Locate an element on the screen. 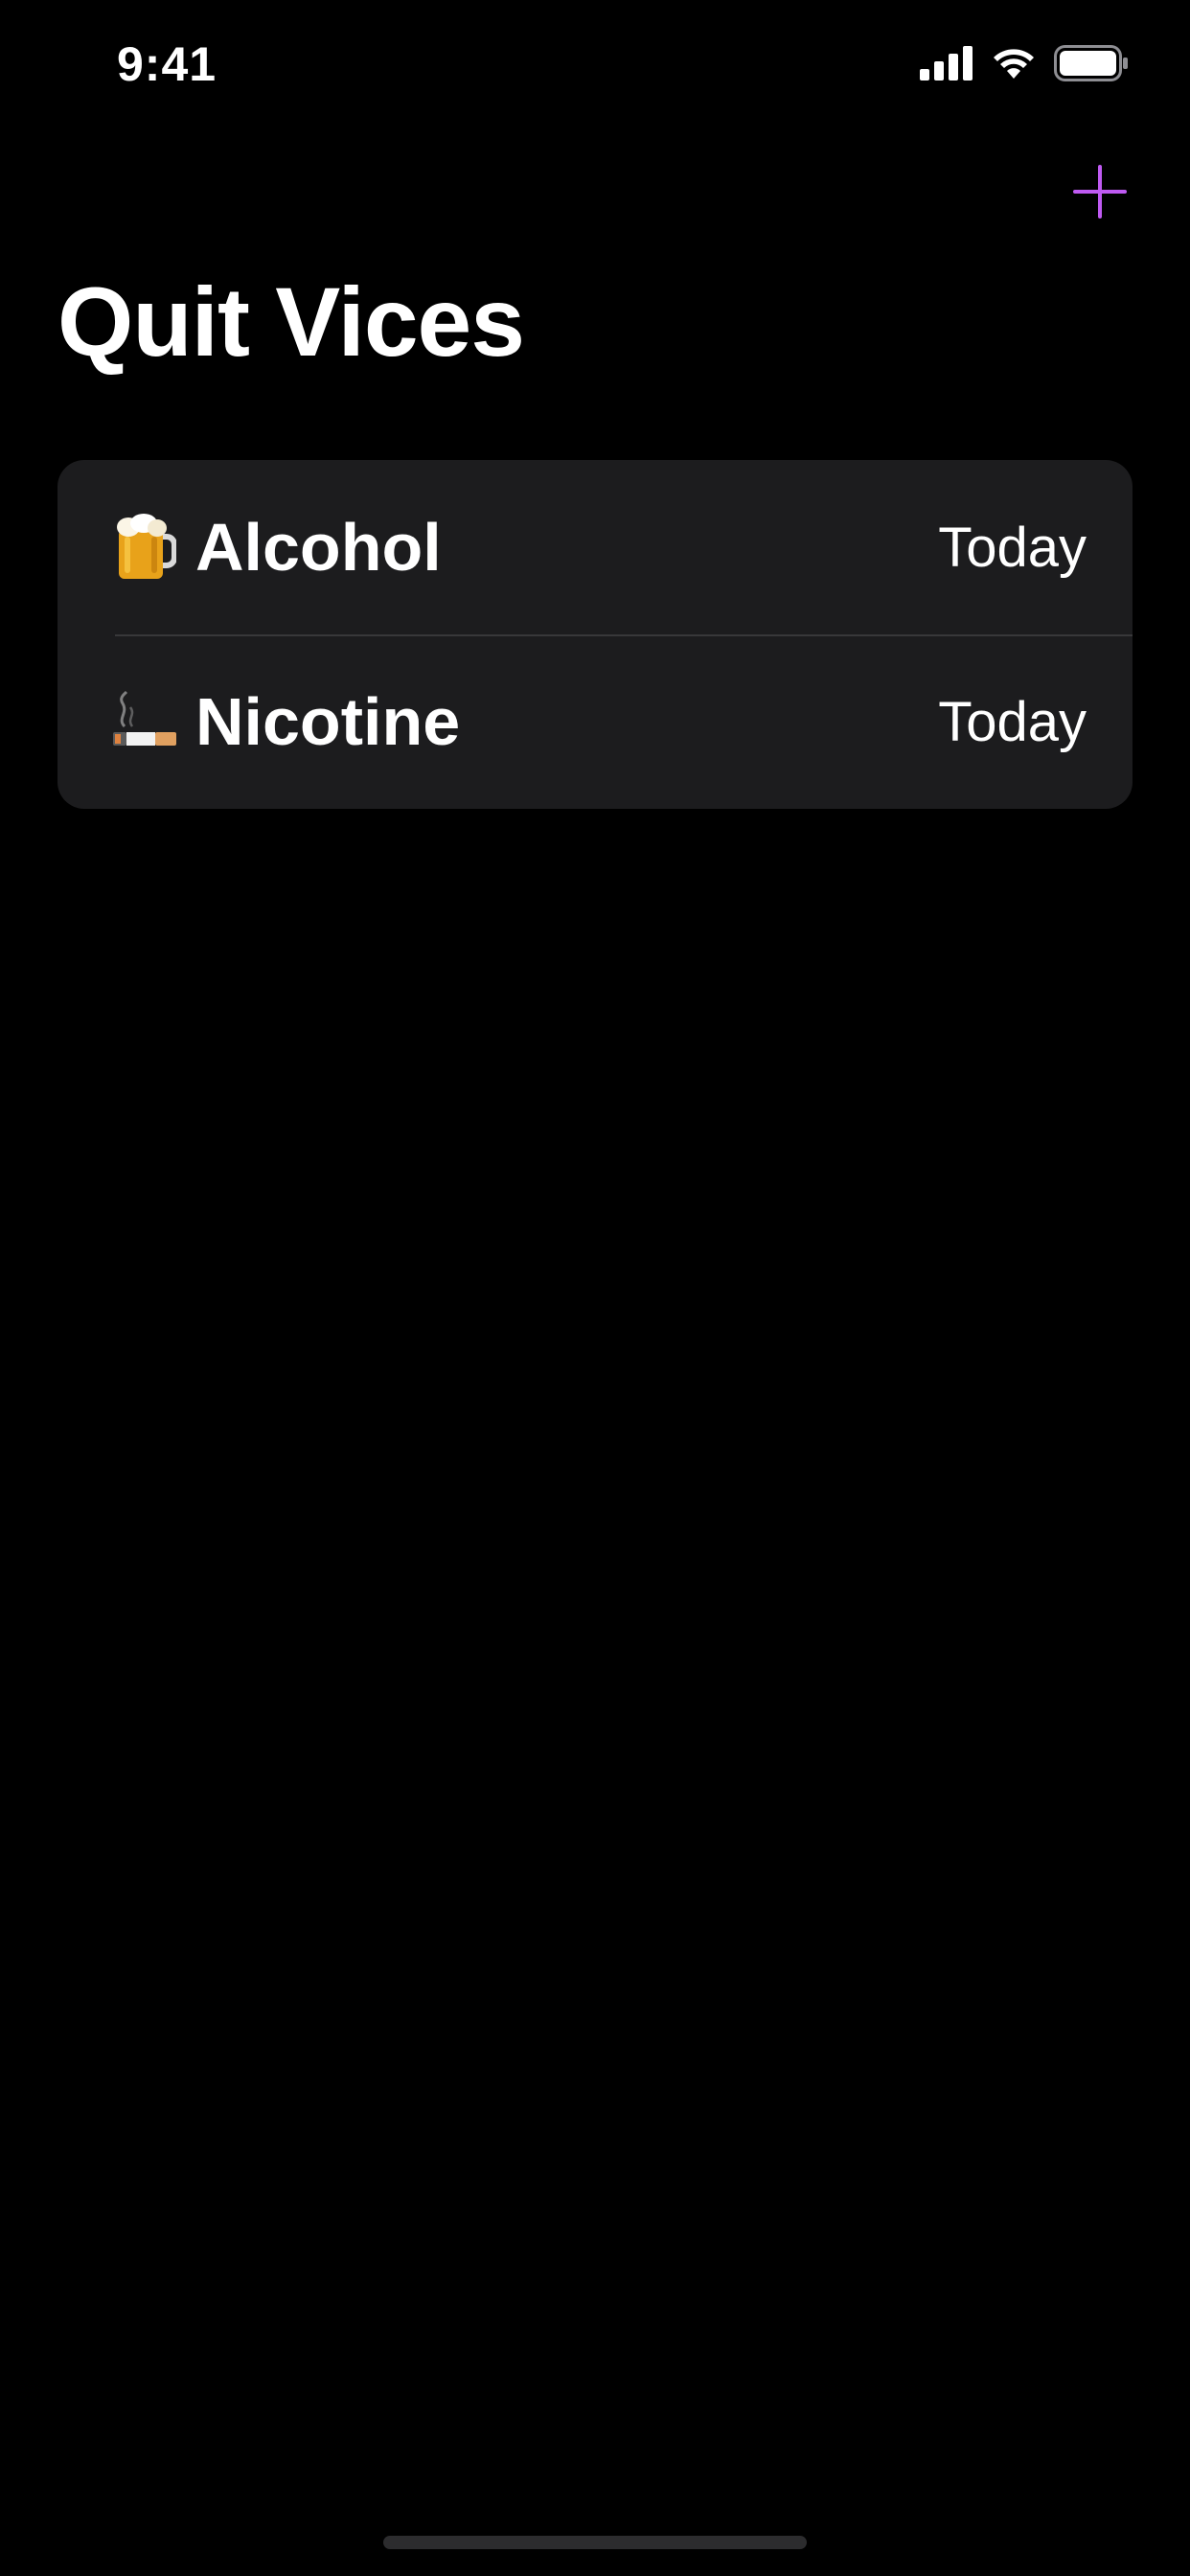  battery-icon is located at coordinates (1092, 63).